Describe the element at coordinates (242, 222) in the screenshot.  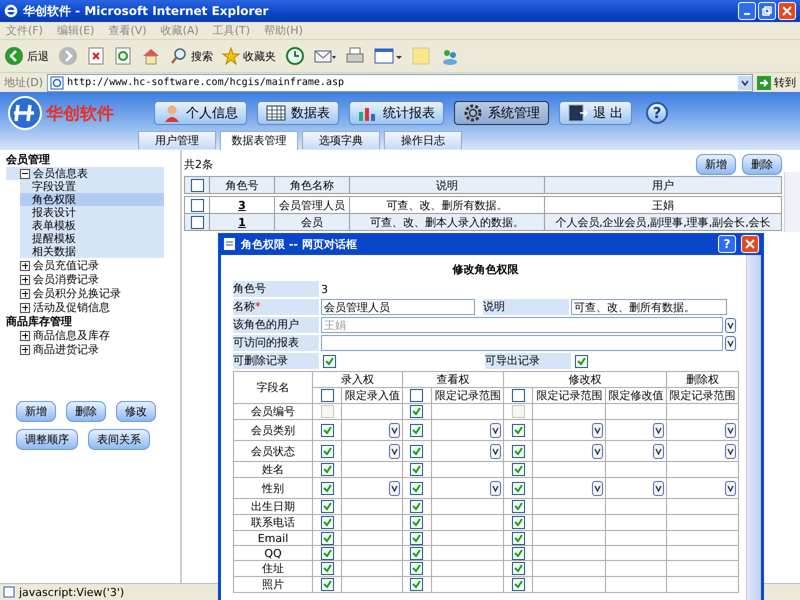
I see `role-id-link: 1` at that location.